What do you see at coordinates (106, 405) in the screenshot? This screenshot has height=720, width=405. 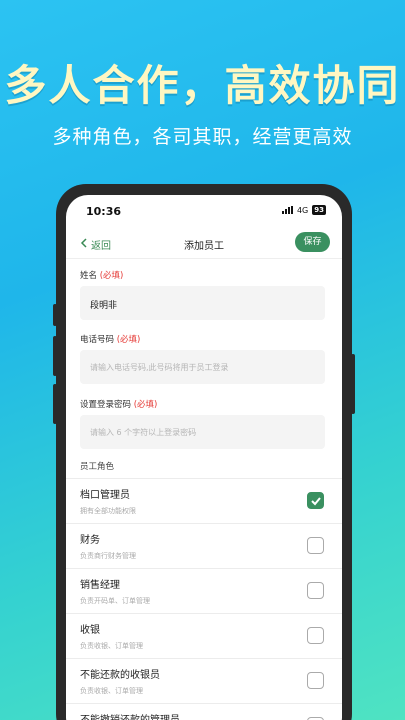 I see `password-label-text: 设置登录密码` at bounding box center [106, 405].